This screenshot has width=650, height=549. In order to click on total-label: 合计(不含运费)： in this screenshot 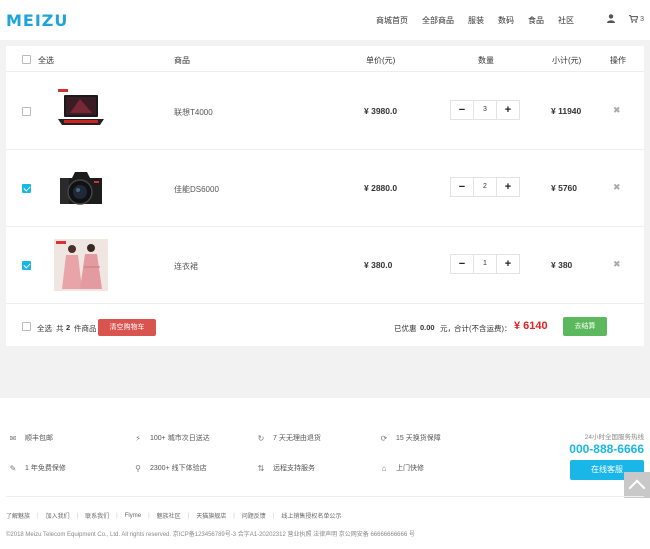, I will do `click(483, 328)`.